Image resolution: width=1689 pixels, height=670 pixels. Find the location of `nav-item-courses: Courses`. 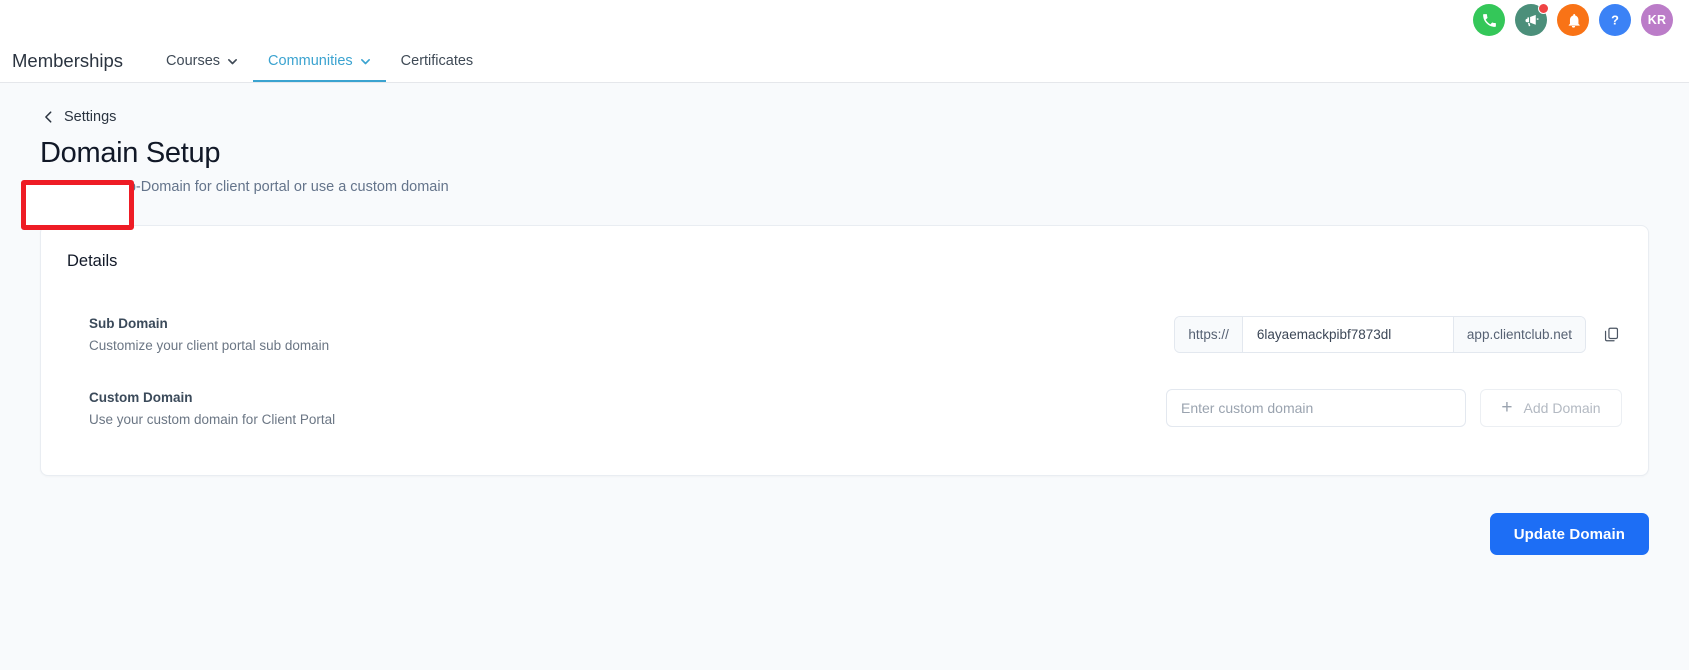

nav-item-courses: Courses is located at coordinates (202, 61).